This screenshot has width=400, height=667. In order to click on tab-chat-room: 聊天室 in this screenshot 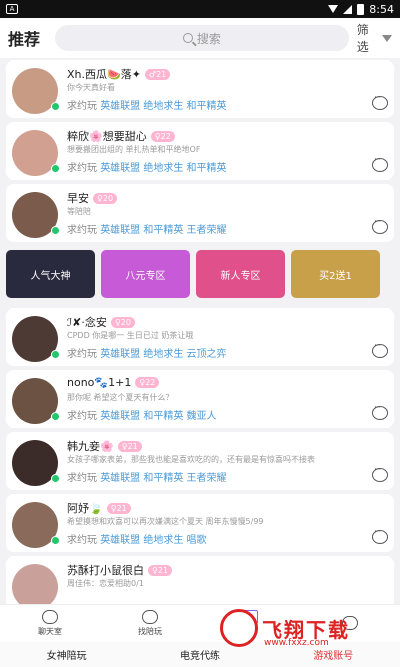, I will do `click(50, 623)`.